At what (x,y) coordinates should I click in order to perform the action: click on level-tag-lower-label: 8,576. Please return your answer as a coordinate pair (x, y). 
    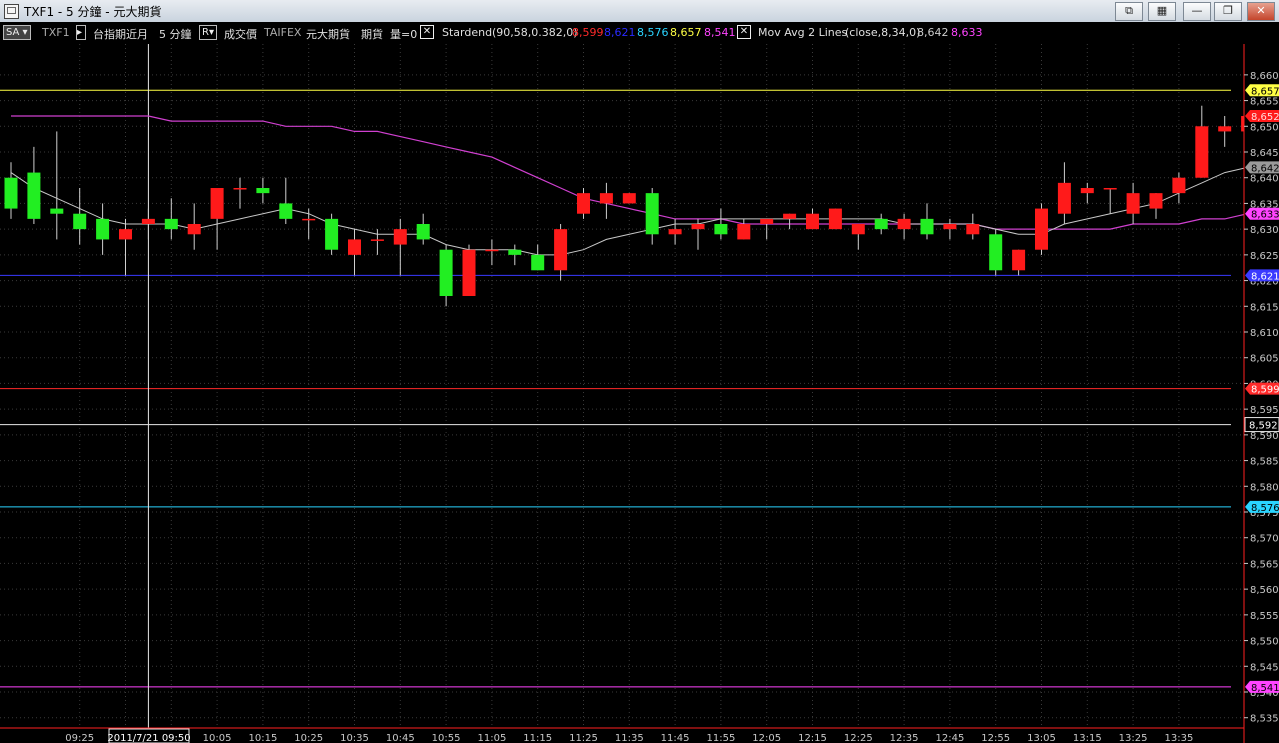
    Looking at the image, I should click on (1265, 508).